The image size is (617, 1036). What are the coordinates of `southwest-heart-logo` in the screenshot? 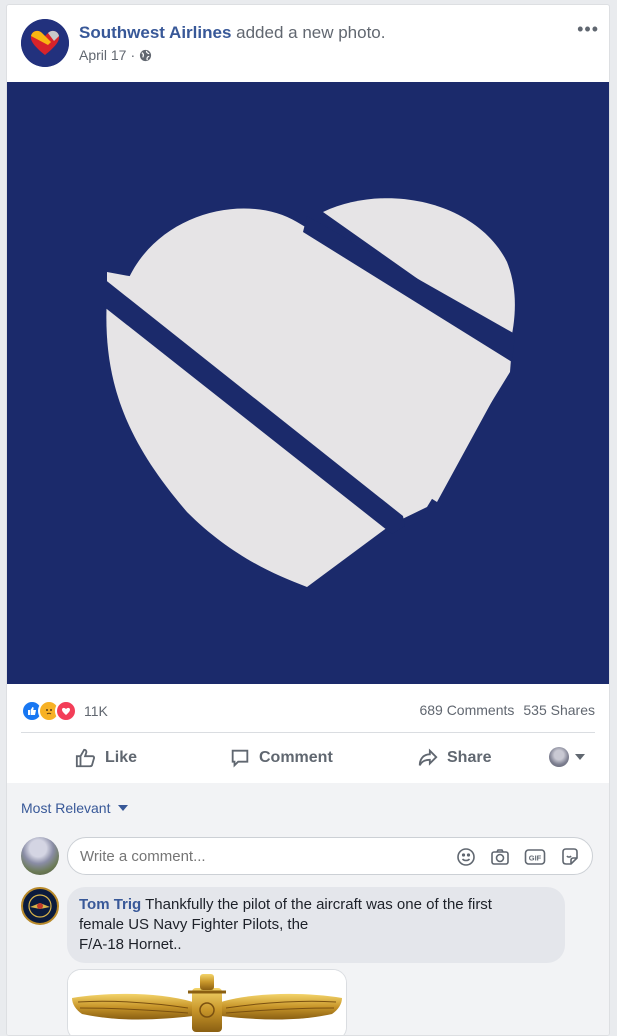 It's located at (45, 43).